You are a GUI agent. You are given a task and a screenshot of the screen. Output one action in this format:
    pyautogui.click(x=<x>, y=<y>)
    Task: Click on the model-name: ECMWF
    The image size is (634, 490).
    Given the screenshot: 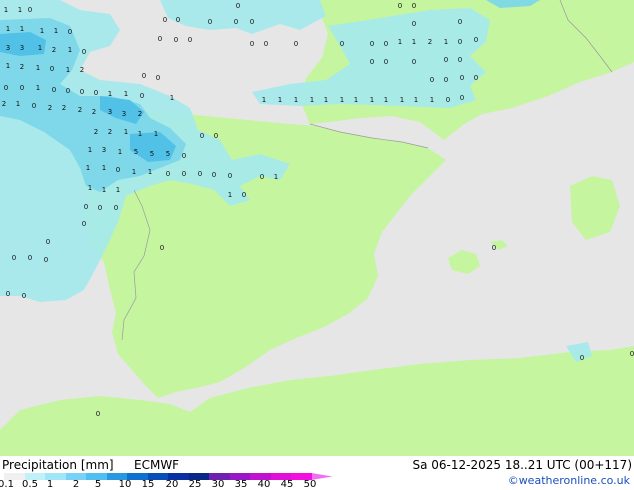 What is the action you would take?
    pyautogui.click(x=157, y=465)
    